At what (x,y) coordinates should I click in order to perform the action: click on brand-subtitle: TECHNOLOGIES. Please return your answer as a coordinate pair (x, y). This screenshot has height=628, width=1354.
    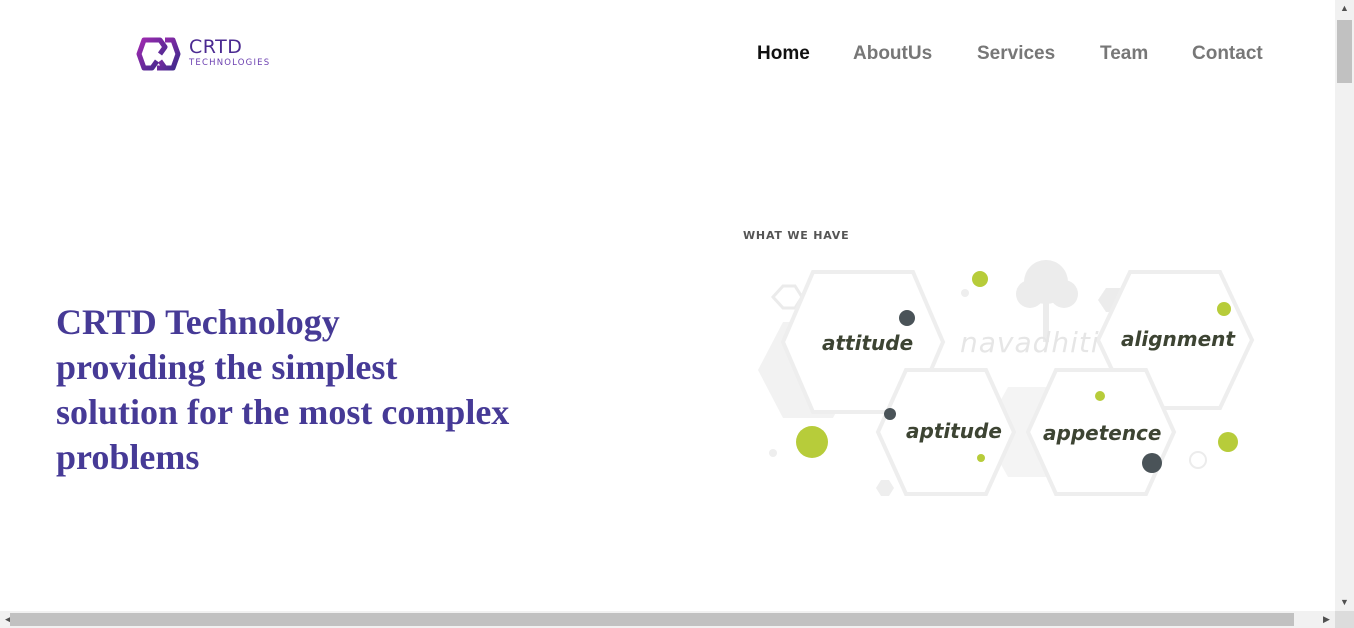
    Looking at the image, I should click on (230, 63).